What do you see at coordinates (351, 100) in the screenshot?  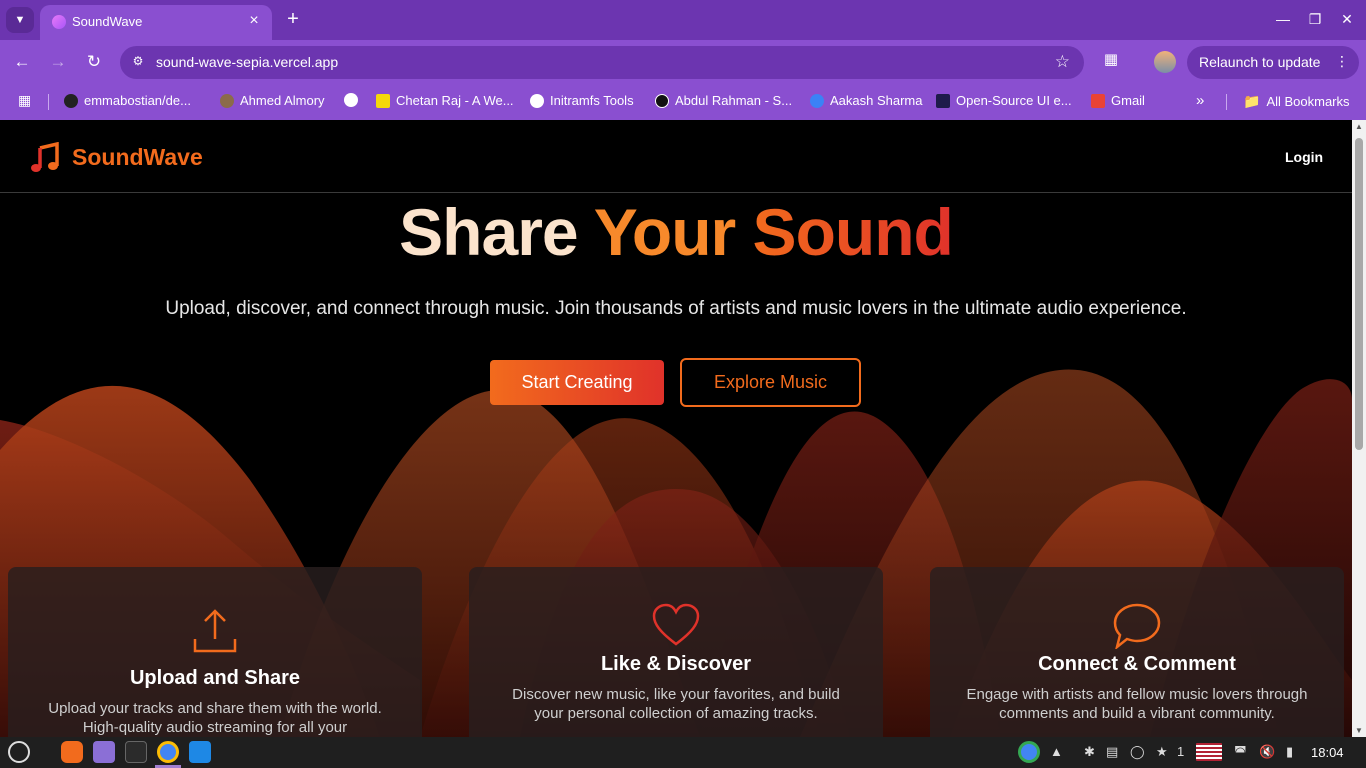 I see `globe-icon` at bounding box center [351, 100].